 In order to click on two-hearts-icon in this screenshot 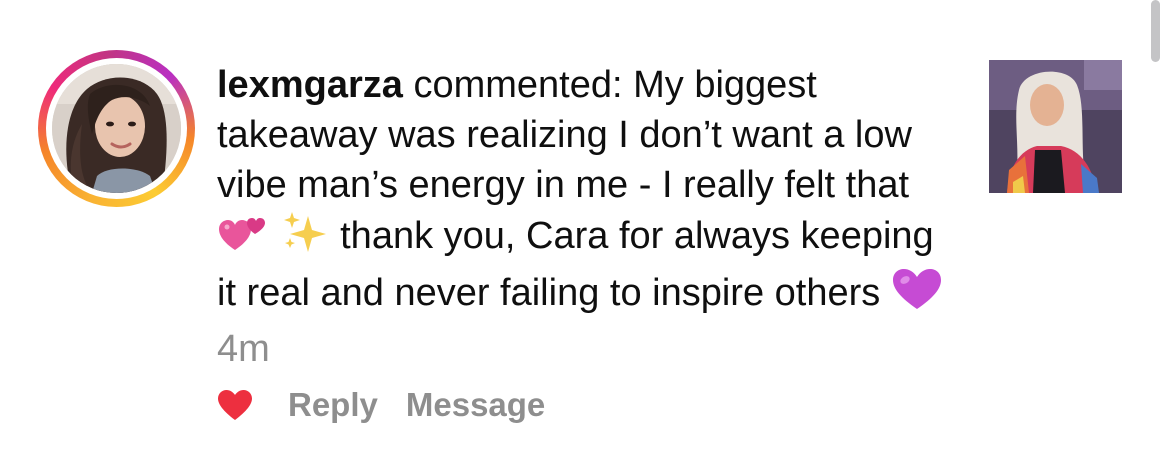, I will do `click(243, 240)`.